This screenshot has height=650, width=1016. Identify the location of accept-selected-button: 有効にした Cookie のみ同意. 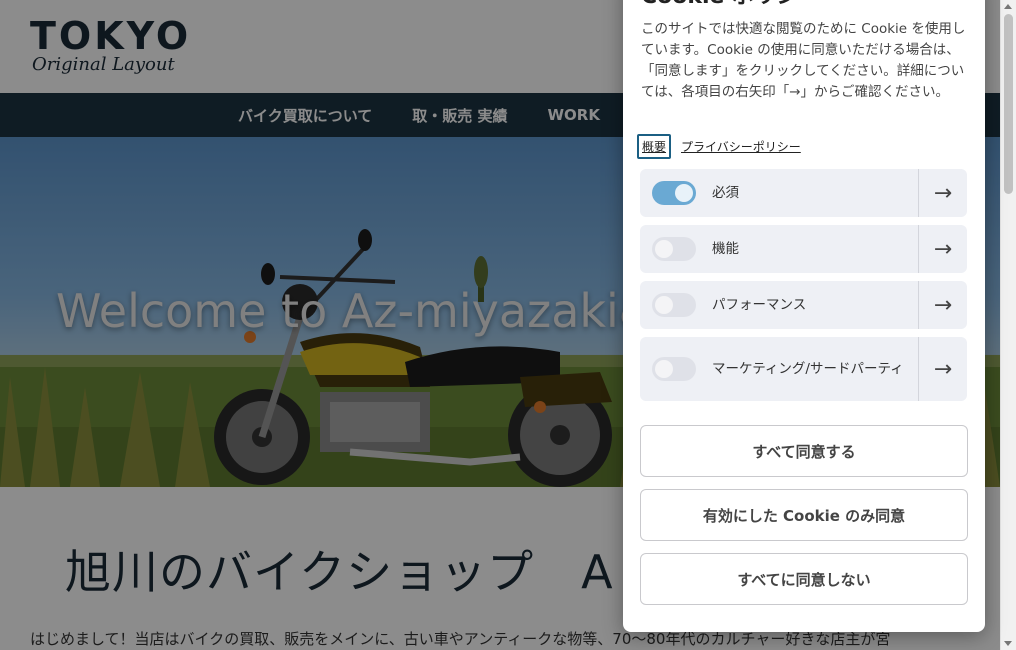
(804, 515).